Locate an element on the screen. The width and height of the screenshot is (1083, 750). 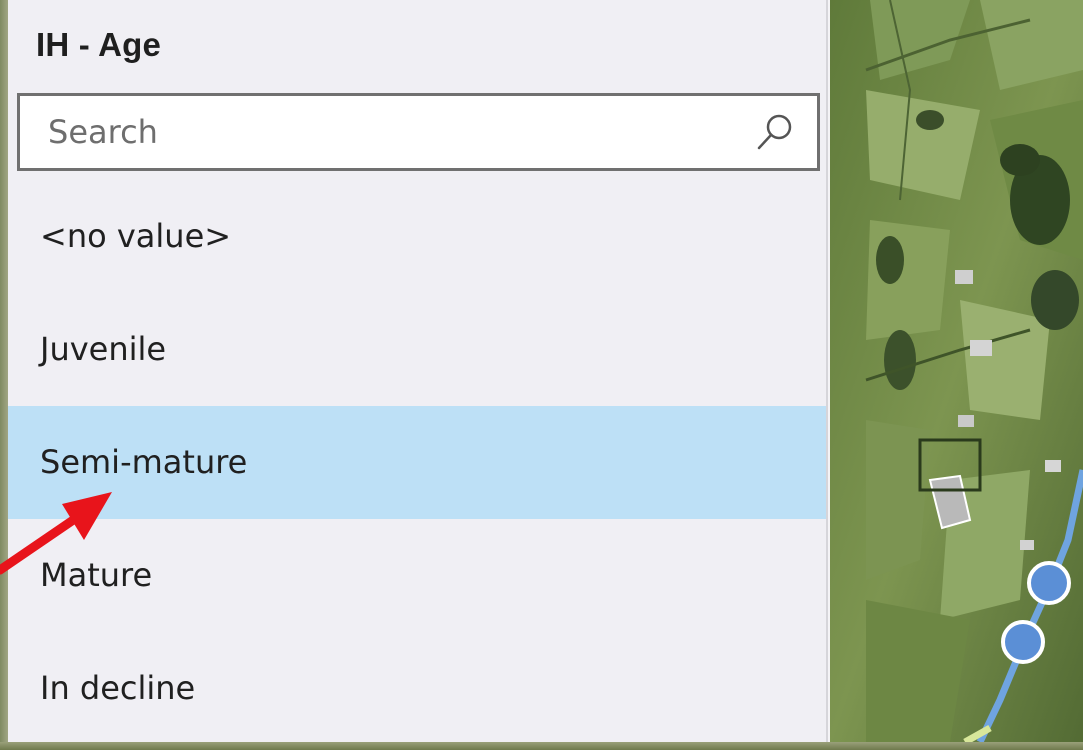
list-item-semi-mature: Semi-mature is located at coordinates (417, 462).